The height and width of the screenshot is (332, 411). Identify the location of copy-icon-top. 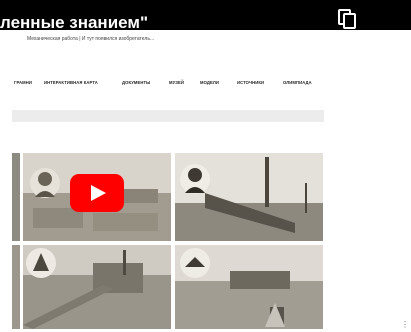
(347, 19).